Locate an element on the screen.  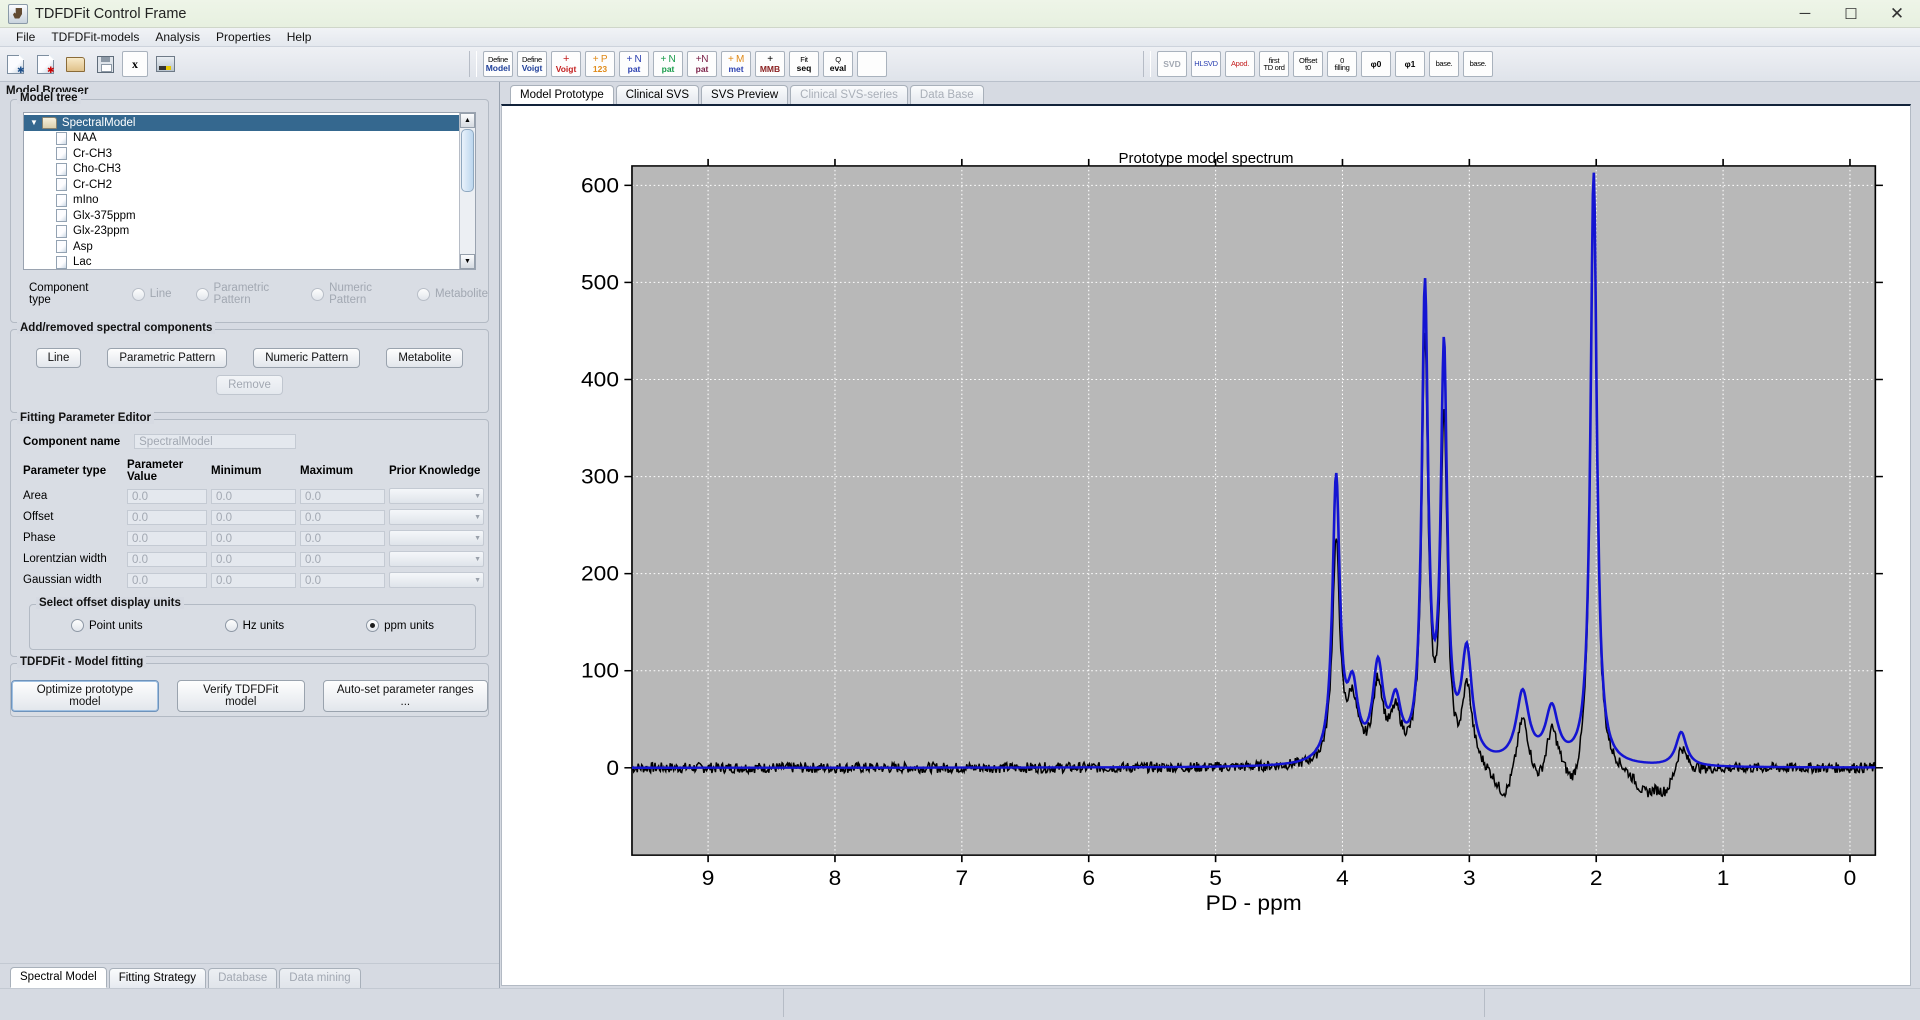
add-numeric-pattern-button: Numeric Pattern is located at coordinates (307, 358).